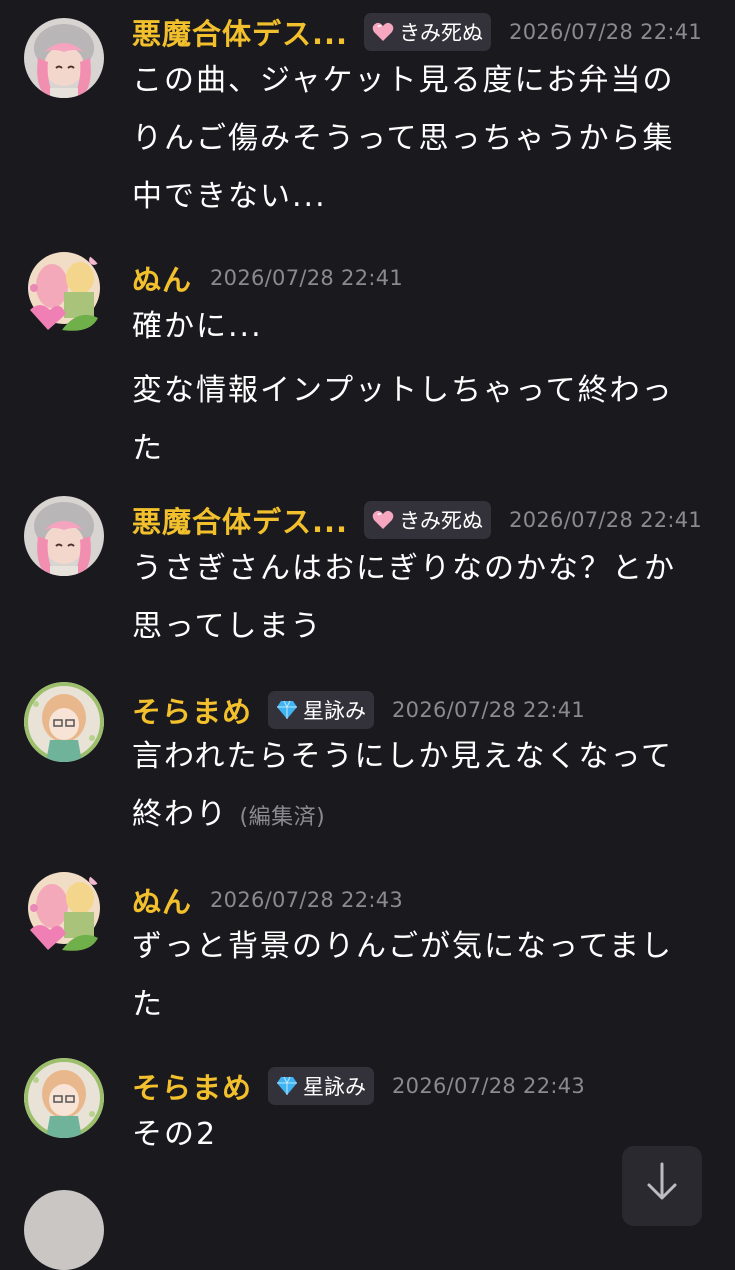 This screenshot has height=1270, width=735. What do you see at coordinates (175, 1134) in the screenshot?
I see `message-text: その2` at bounding box center [175, 1134].